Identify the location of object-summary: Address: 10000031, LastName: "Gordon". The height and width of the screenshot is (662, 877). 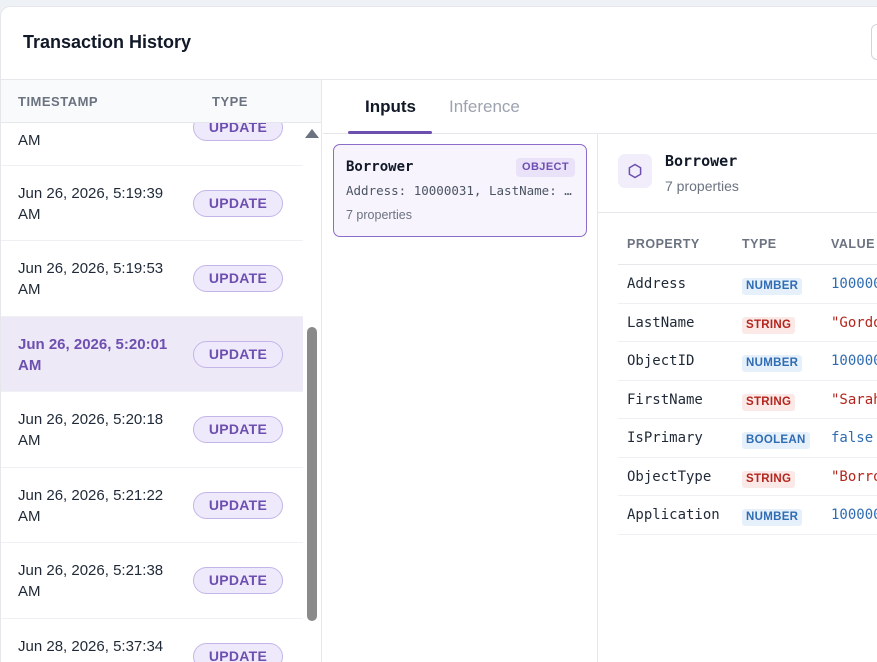
(462, 190).